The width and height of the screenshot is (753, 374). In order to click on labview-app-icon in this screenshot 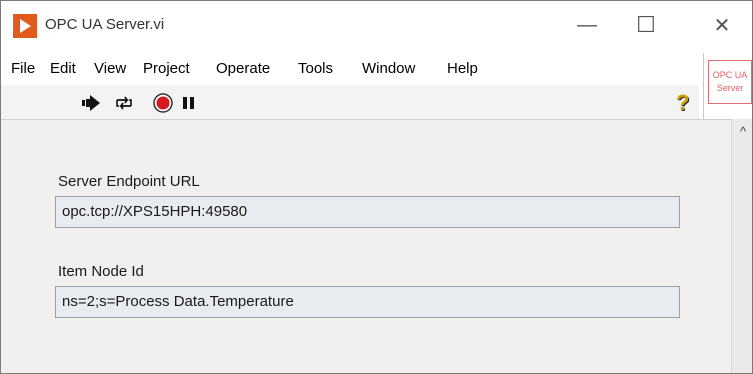, I will do `click(25, 26)`.